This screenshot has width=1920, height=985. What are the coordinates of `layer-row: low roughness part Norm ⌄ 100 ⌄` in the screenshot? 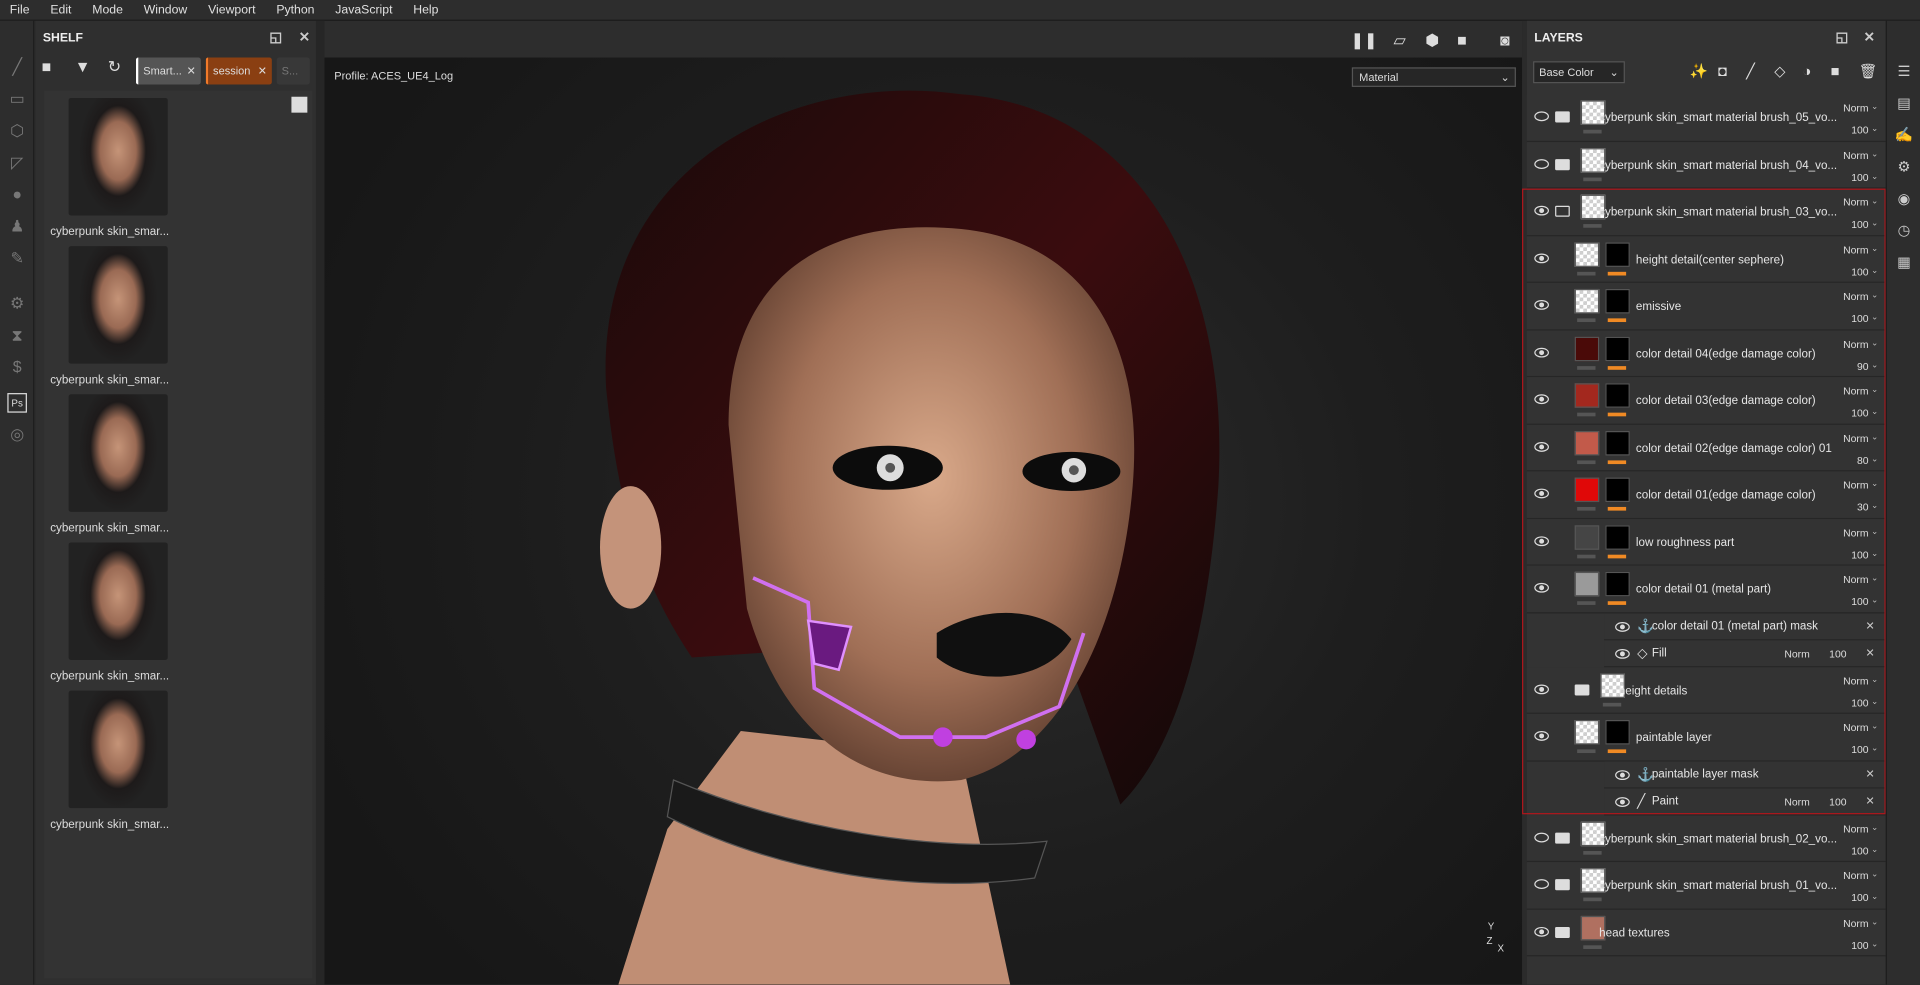 It's located at (1706, 542).